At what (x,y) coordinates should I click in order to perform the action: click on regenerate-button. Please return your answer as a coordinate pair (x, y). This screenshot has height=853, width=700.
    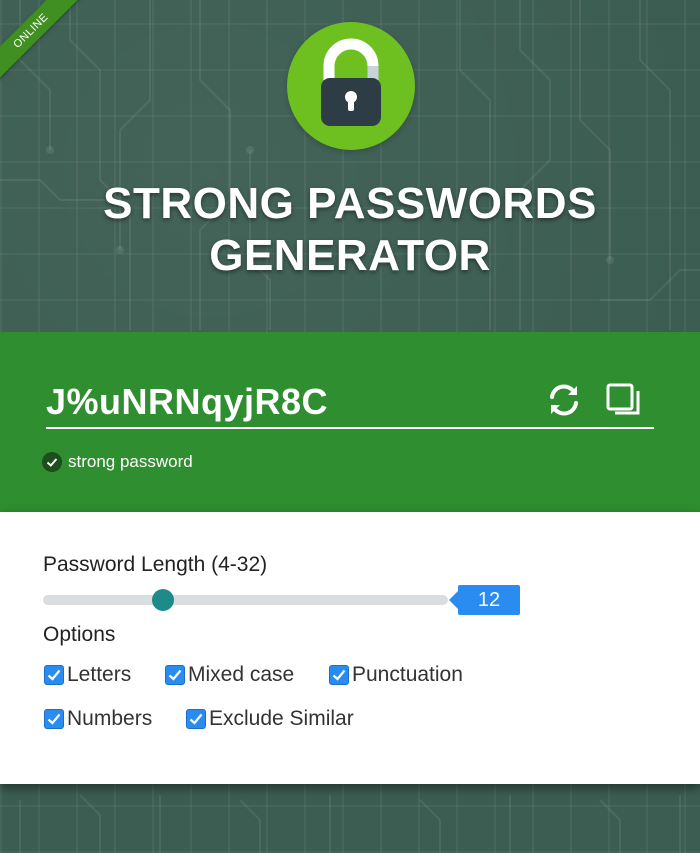
    Looking at the image, I should click on (564, 400).